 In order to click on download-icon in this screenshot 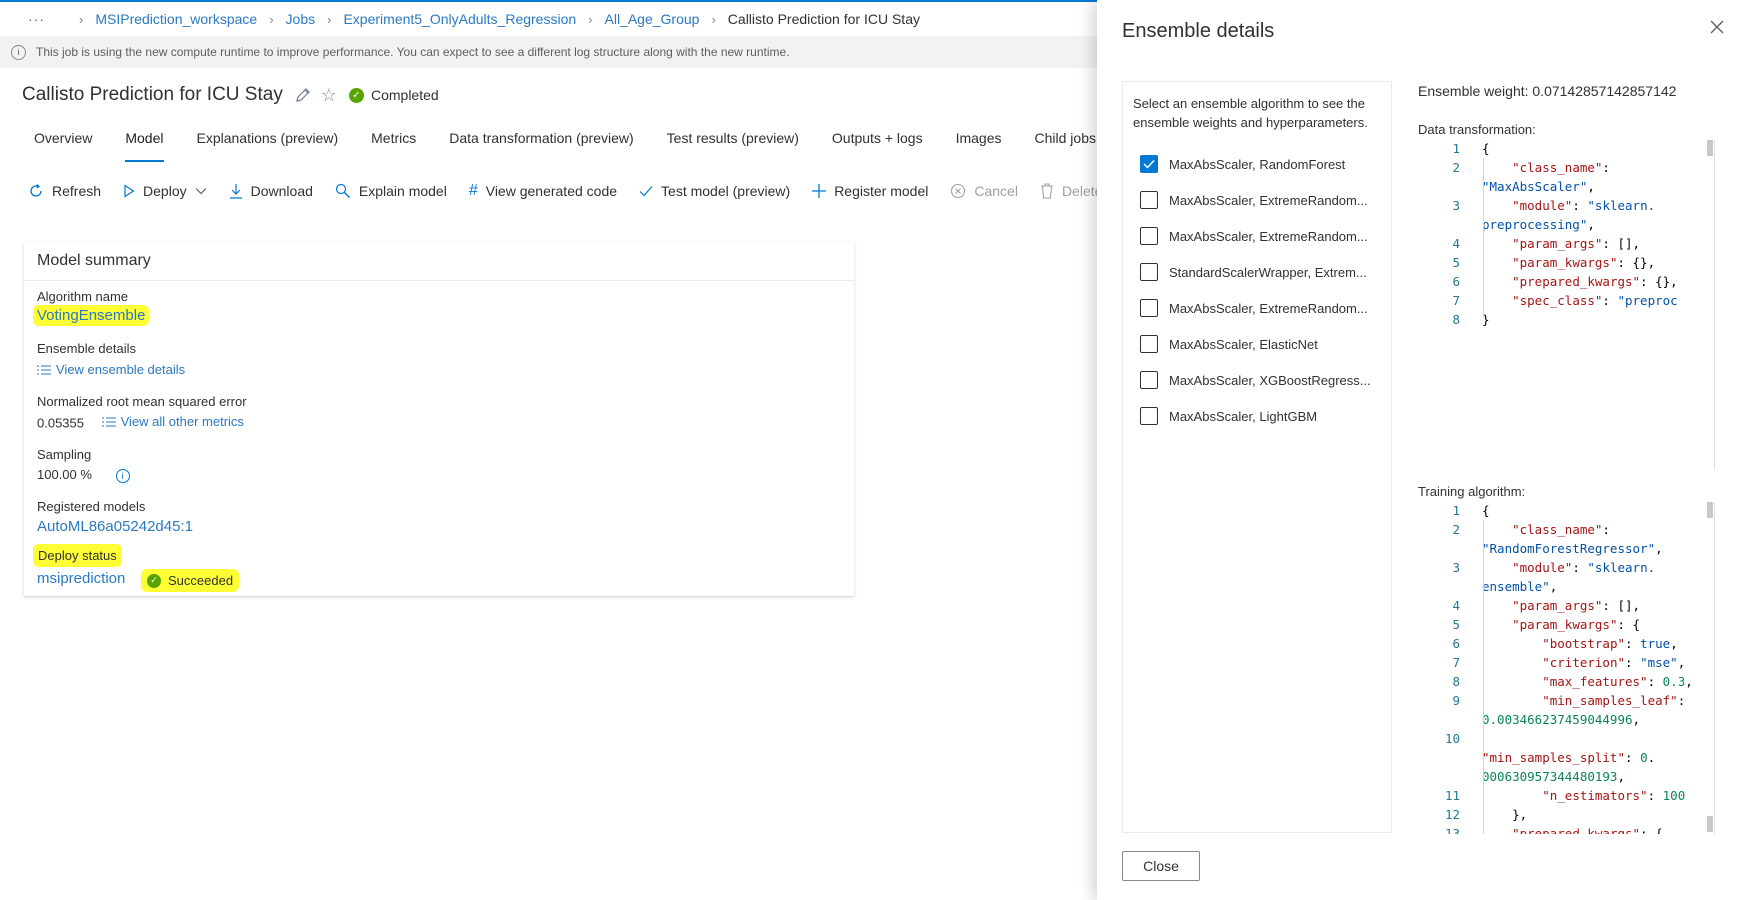, I will do `click(236, 191)`.